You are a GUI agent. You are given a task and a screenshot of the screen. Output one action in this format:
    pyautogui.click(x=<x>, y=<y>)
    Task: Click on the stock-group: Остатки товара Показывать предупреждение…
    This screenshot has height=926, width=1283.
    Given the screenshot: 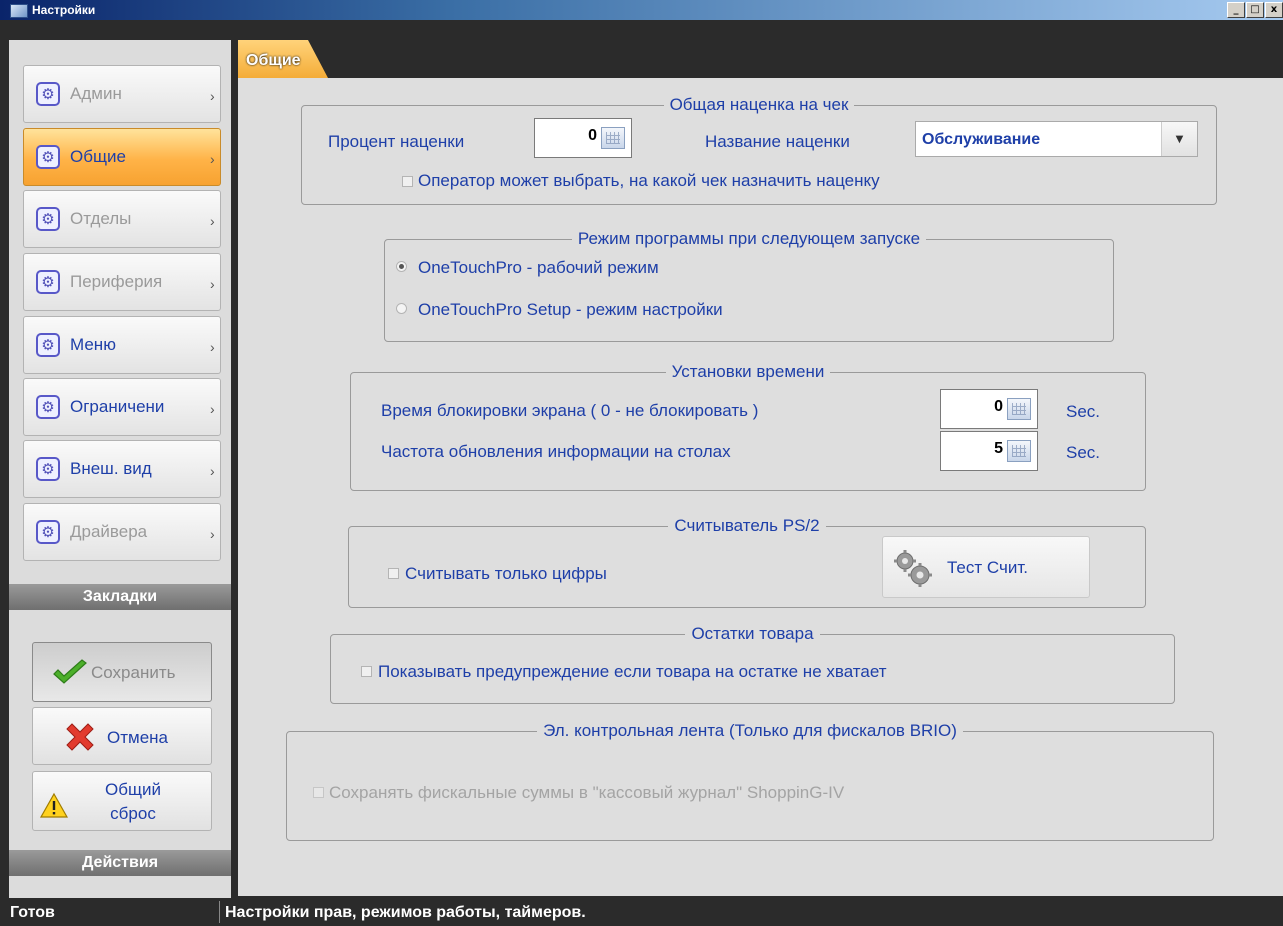 What is the action you would take?
    pyautogui.click(x=752, y=664)
    